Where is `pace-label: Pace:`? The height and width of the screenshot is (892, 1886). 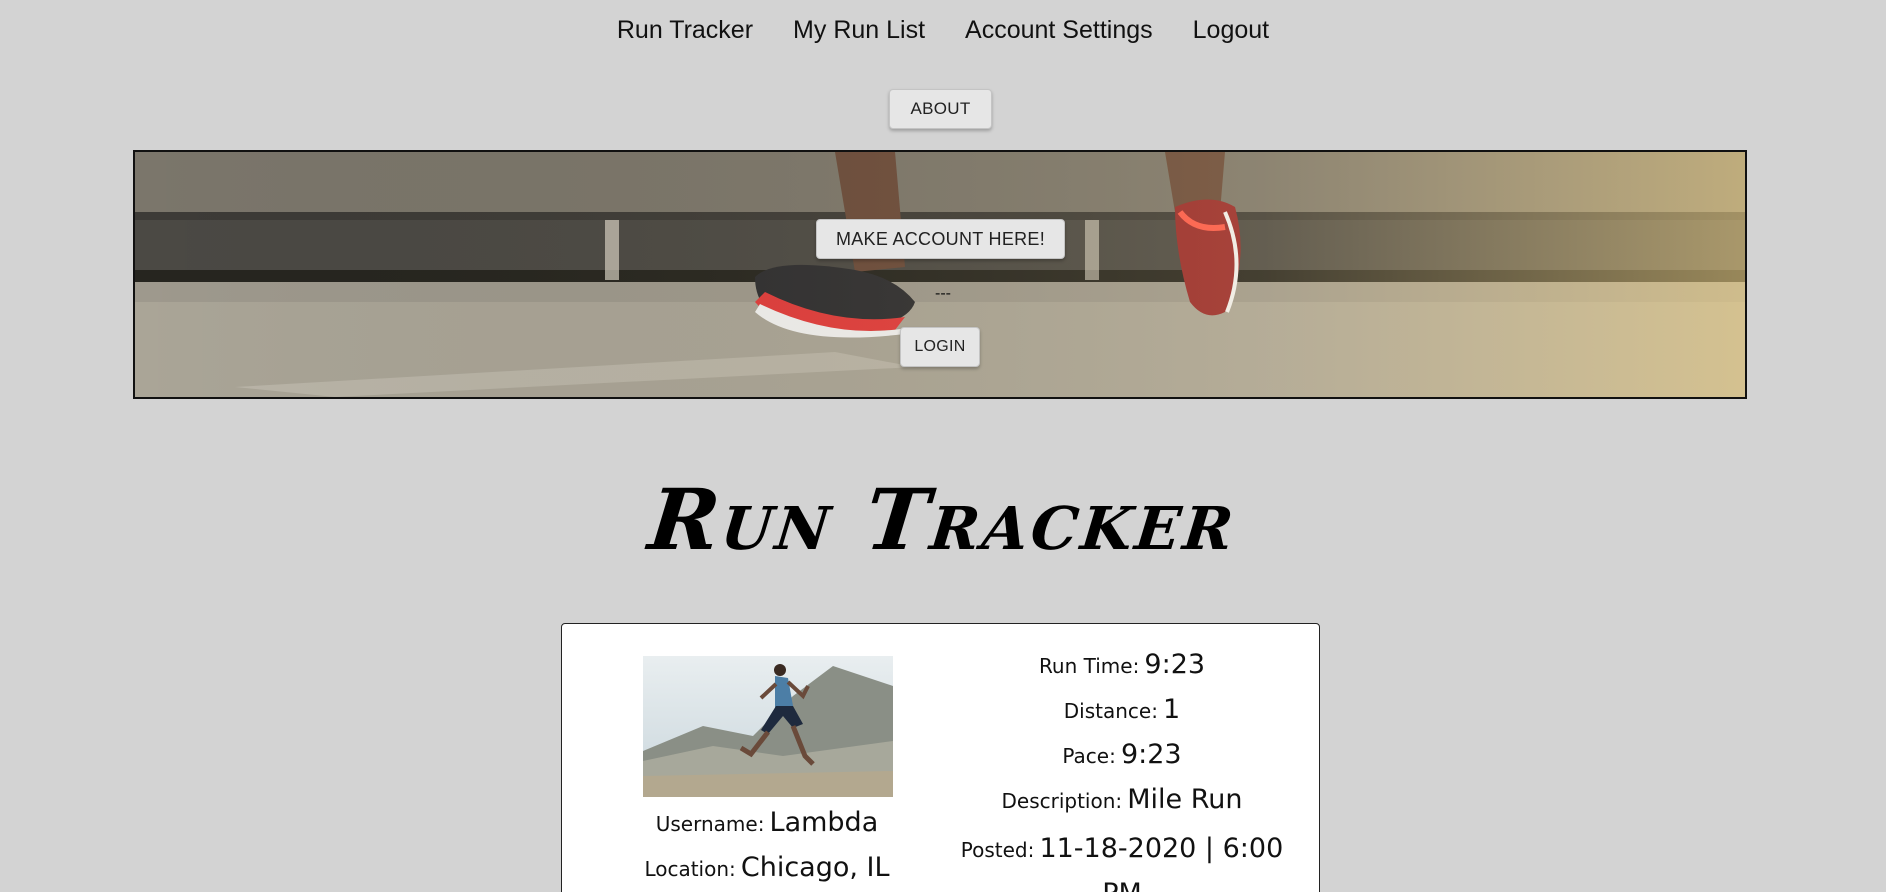
pace-label: Pace: is located at coordinates (1089, 756).